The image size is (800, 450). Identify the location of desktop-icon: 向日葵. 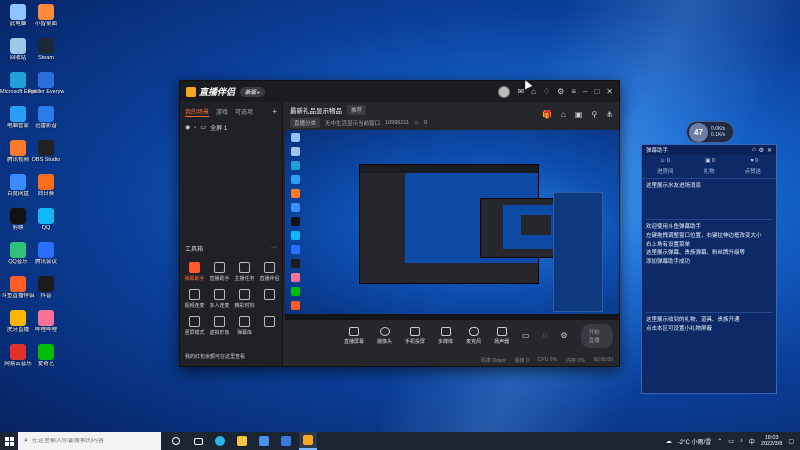
(46, 185).